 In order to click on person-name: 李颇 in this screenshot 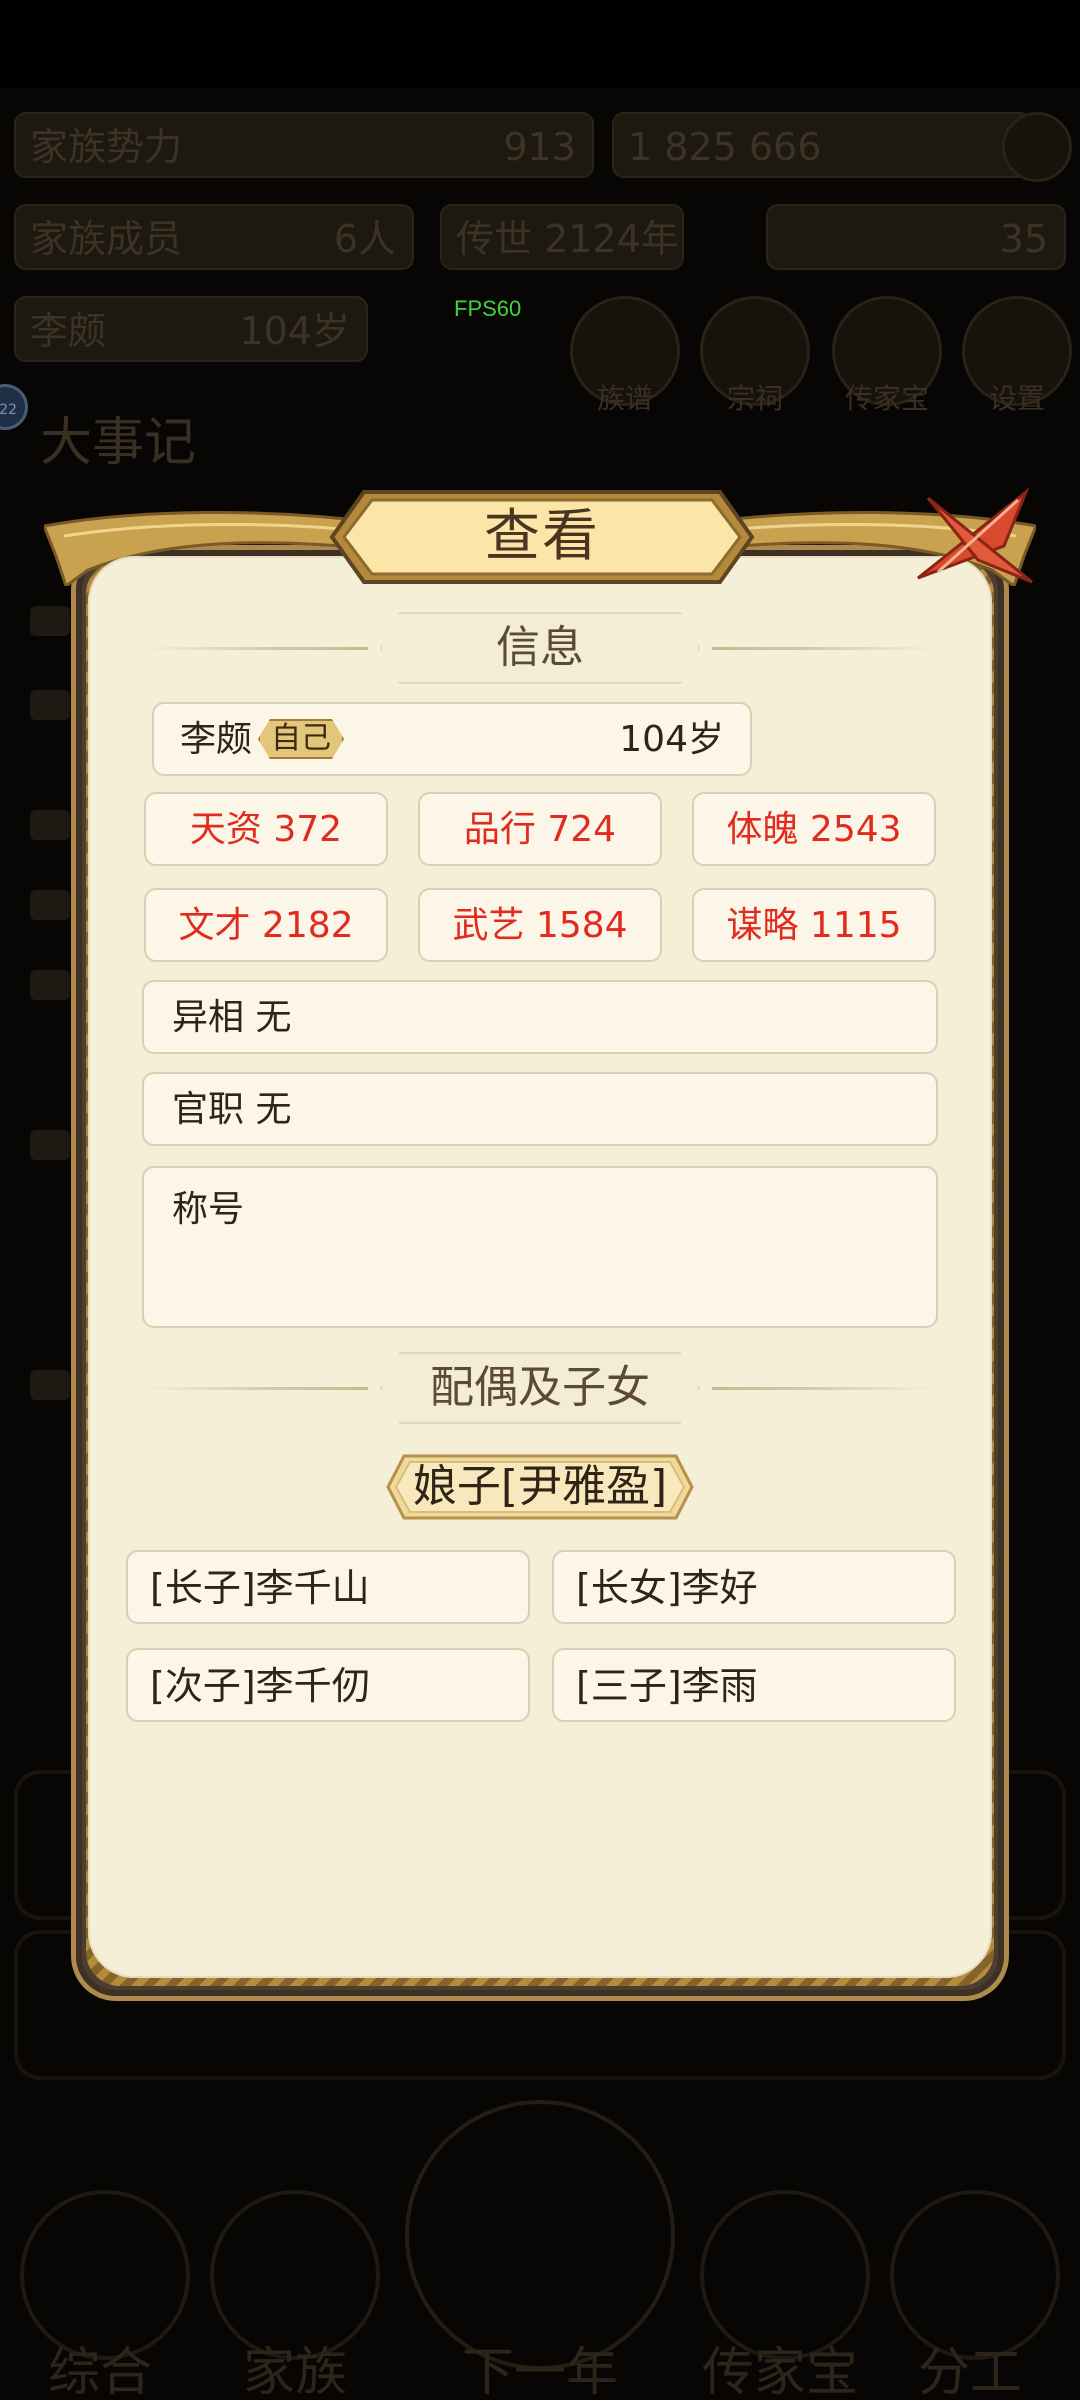, I will do `click(216, 739)`.